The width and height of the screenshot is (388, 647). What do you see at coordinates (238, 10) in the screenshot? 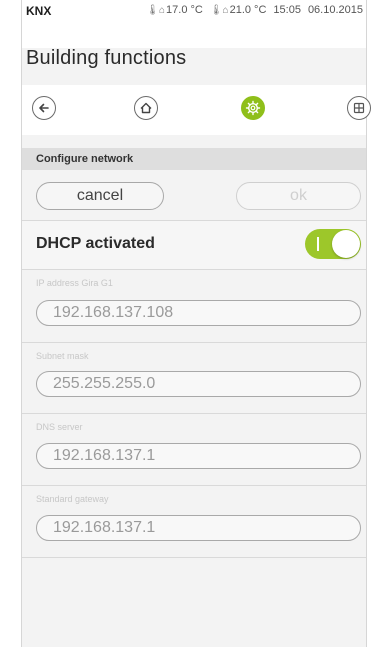
I see `outside-temperature: 🌡⌂21.0 °C` at bounding box center [238, 10].